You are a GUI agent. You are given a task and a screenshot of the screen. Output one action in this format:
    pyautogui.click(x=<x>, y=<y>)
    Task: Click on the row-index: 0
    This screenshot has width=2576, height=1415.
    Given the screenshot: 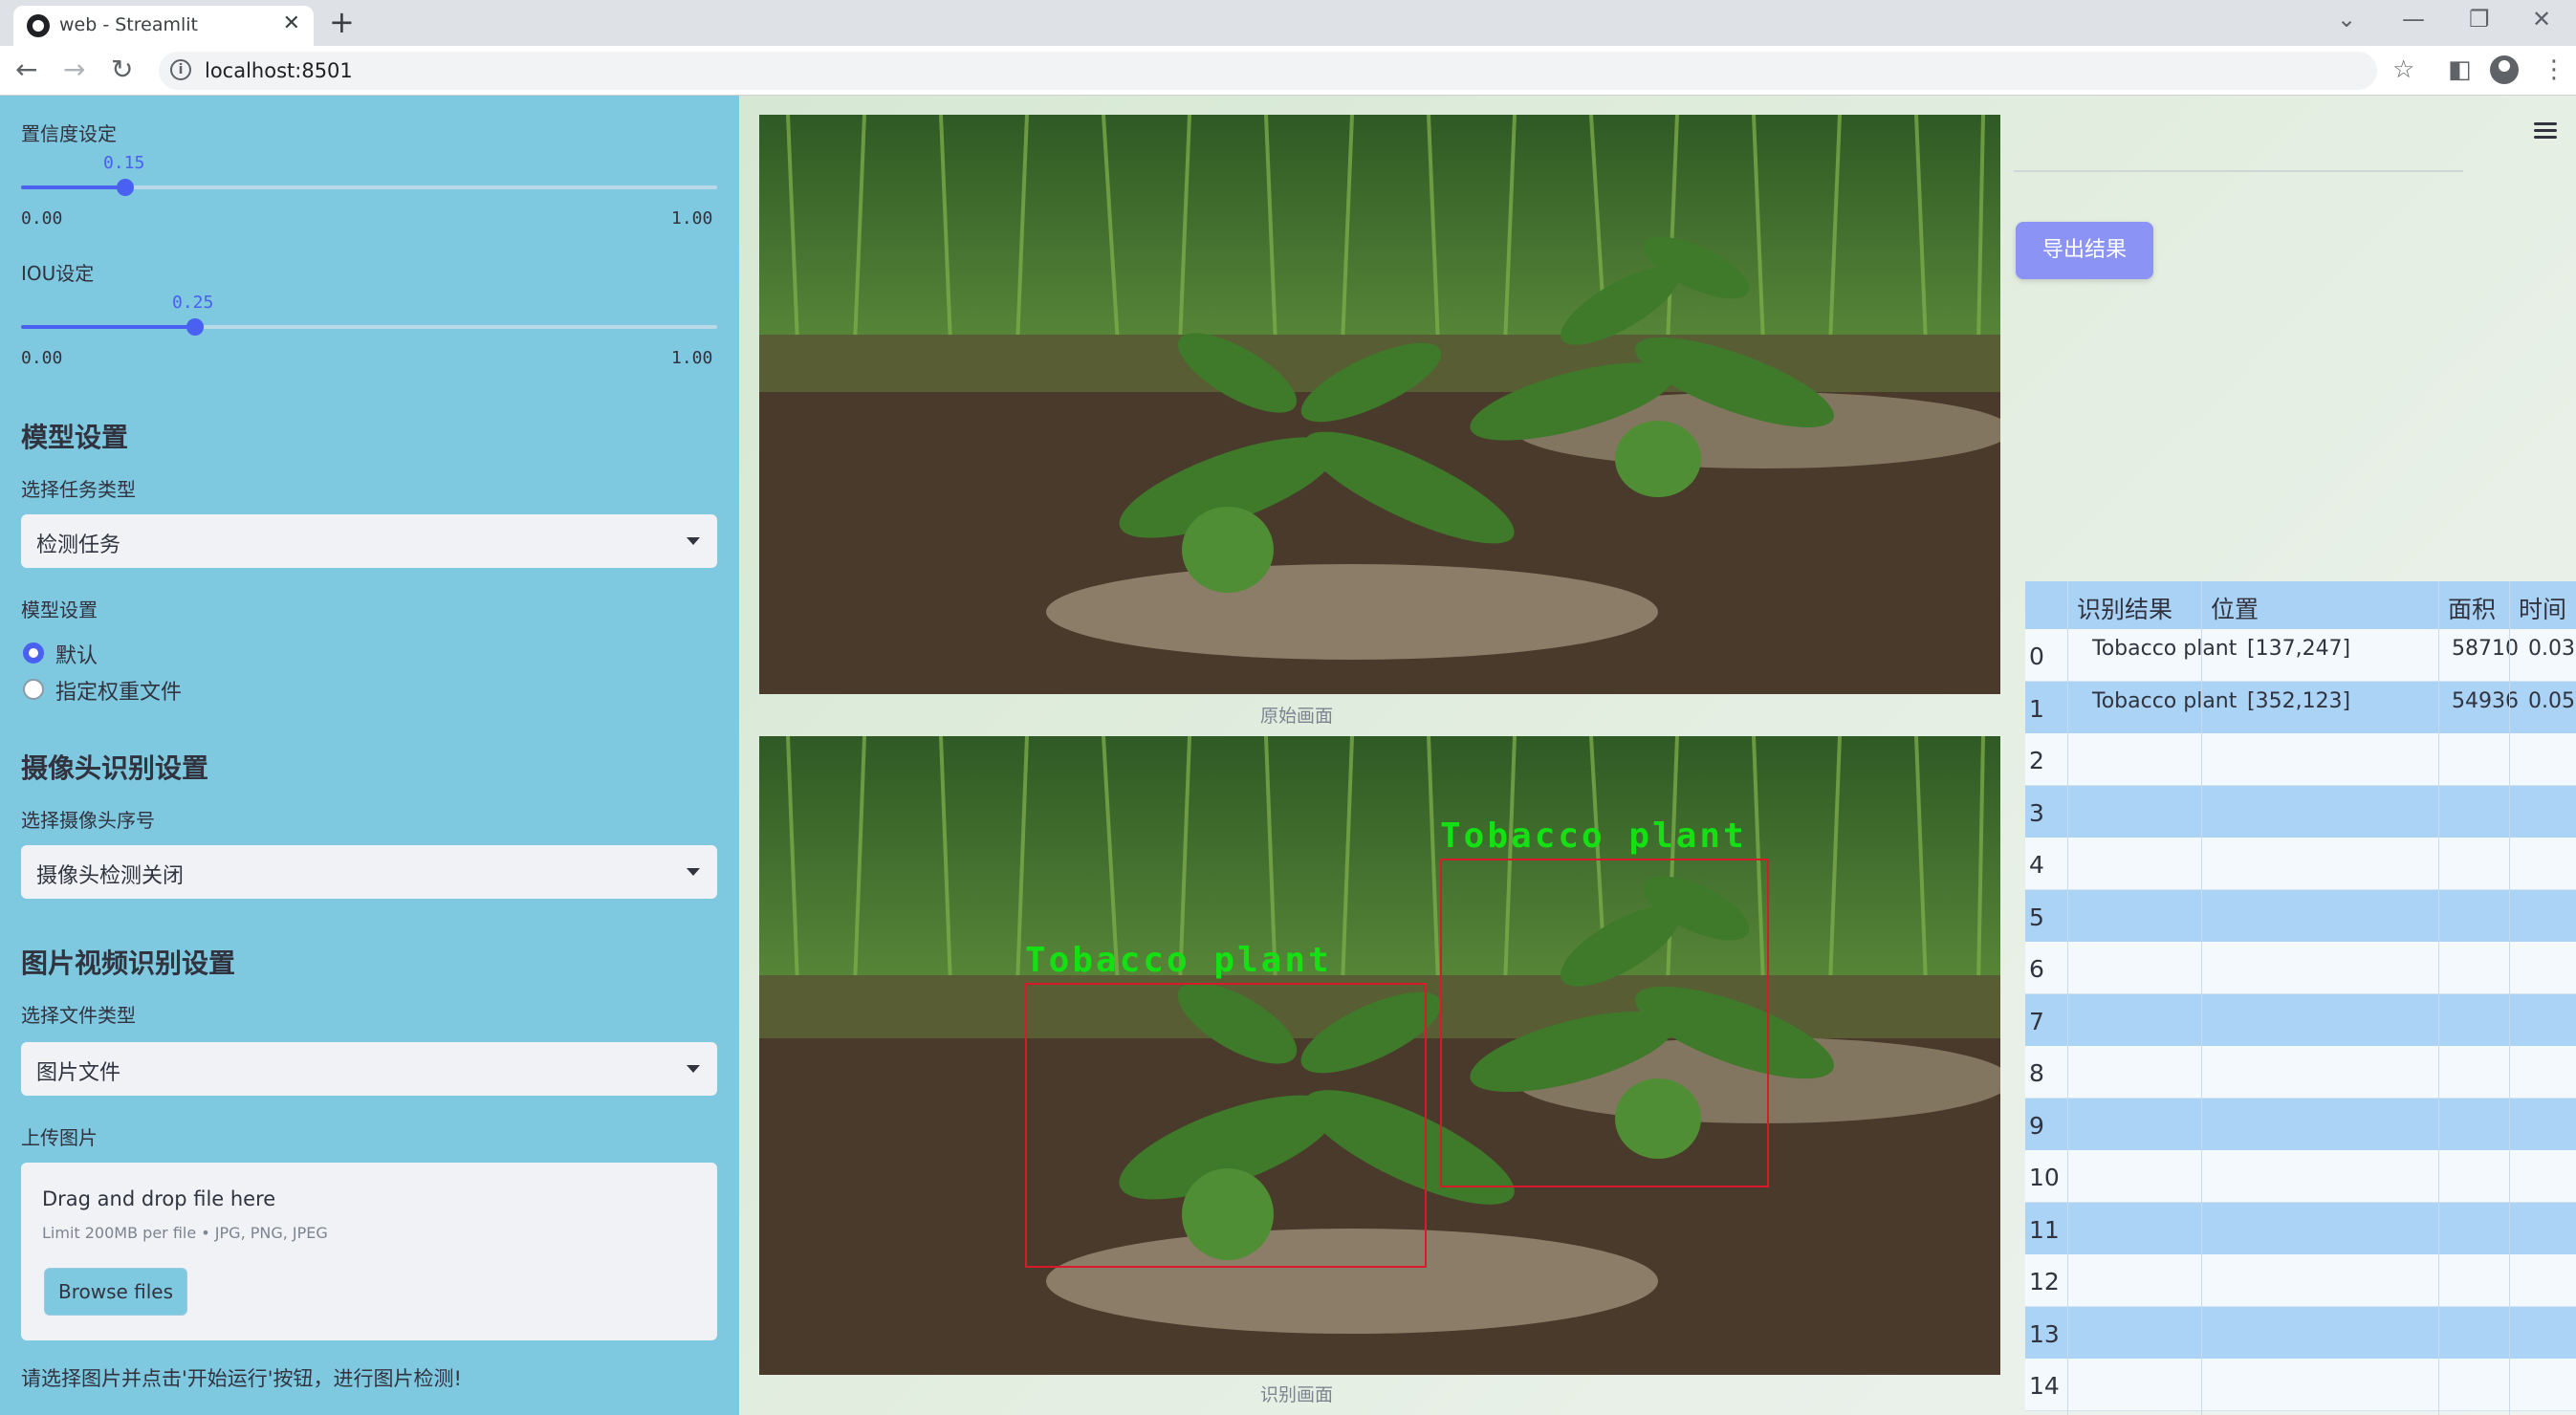 What is the action you would take?
    pyautogui.click(x=2036, y=656)
    